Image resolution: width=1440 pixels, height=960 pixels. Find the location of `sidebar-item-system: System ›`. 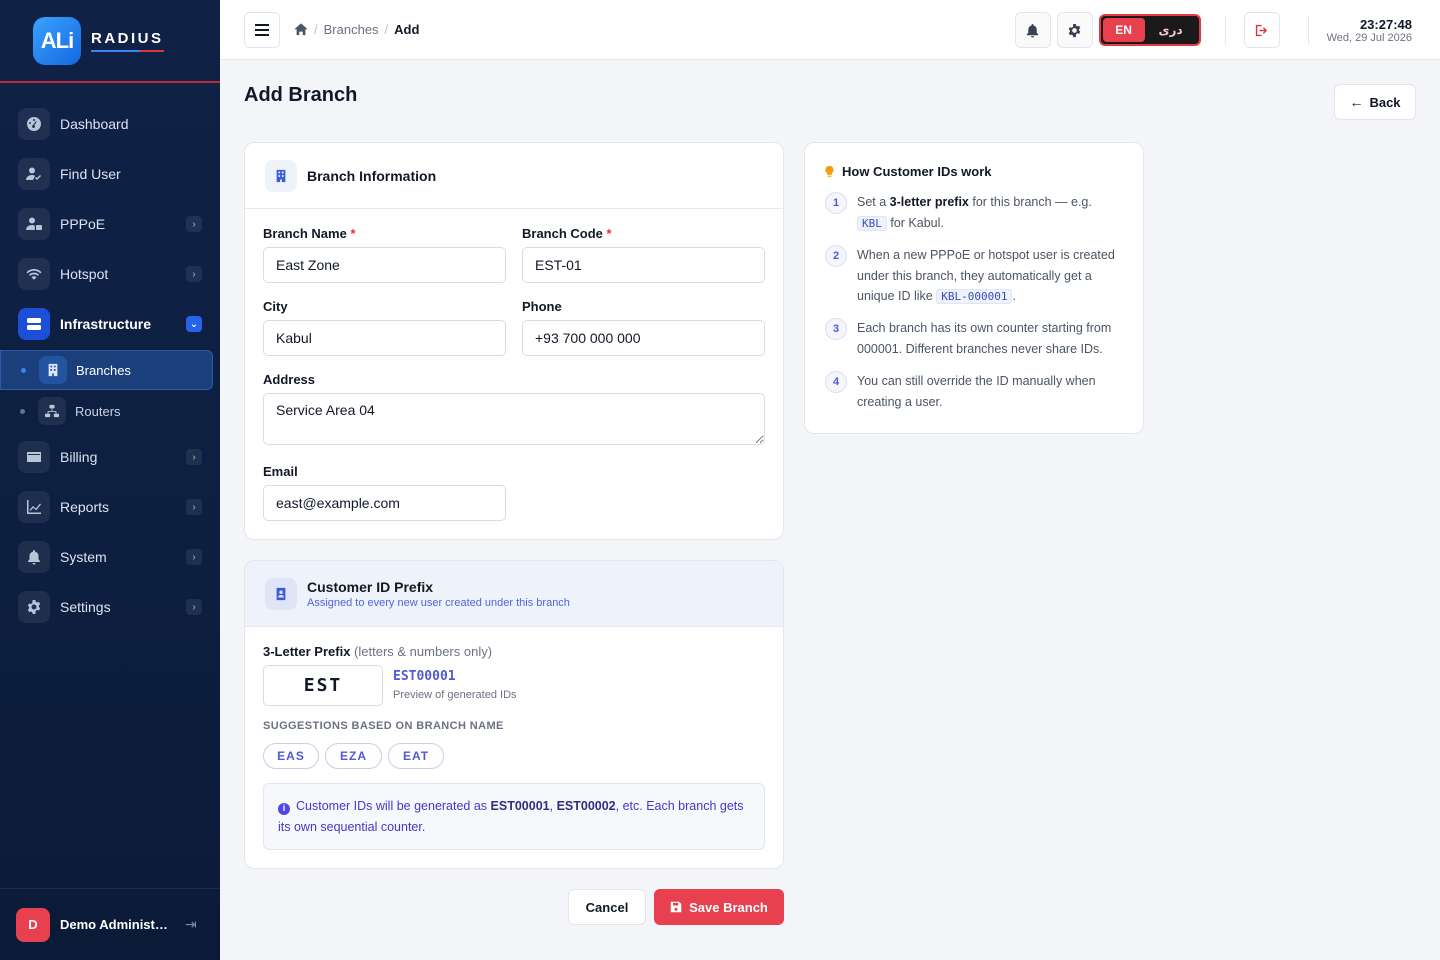

sidebar-item-system: System › is located at coordinates (110, 557).